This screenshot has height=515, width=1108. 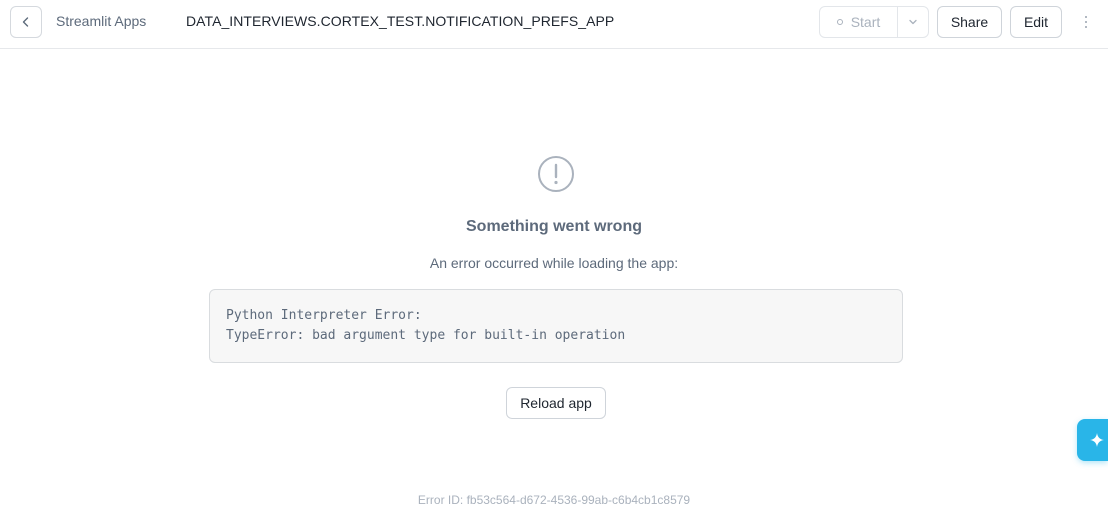 What do you see at coordinates (1086, 22) in the screenshot?
I see `more-vertical-icon` at bounding box center [1086, 22].